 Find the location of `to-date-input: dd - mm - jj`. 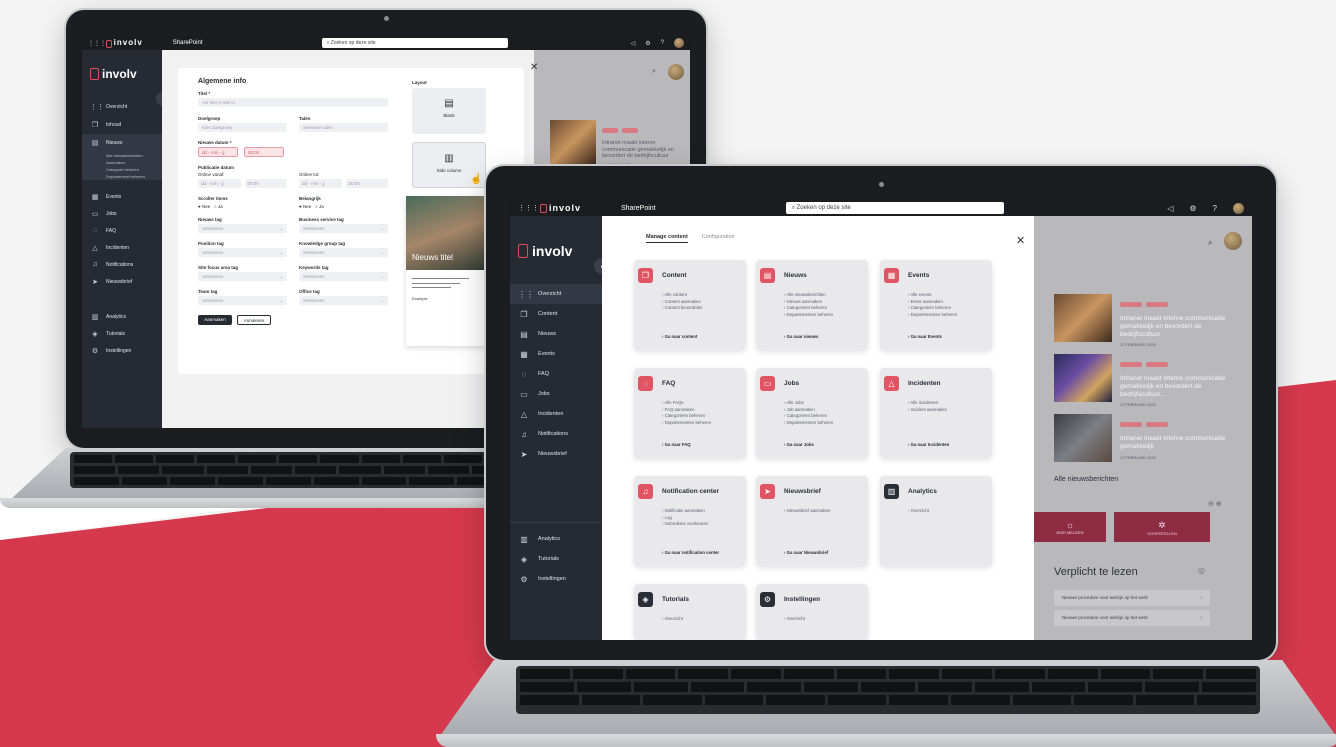

to-date-input: dd - mm - jj is located at coordinates (320, 183).